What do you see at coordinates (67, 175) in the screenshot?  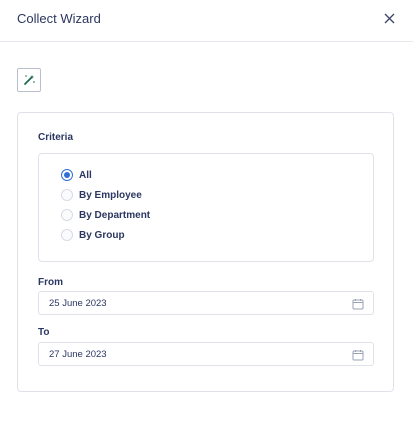 I see `radio-all` at bounding box center [67, 175].